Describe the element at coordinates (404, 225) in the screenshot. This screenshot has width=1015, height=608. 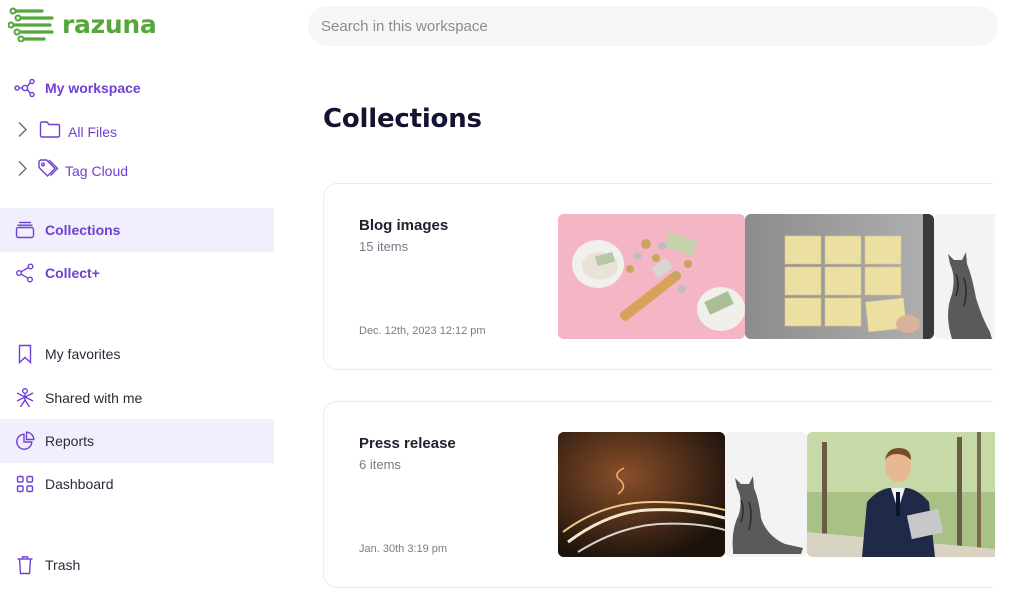
I see `collection-name: Blog images` at that location.